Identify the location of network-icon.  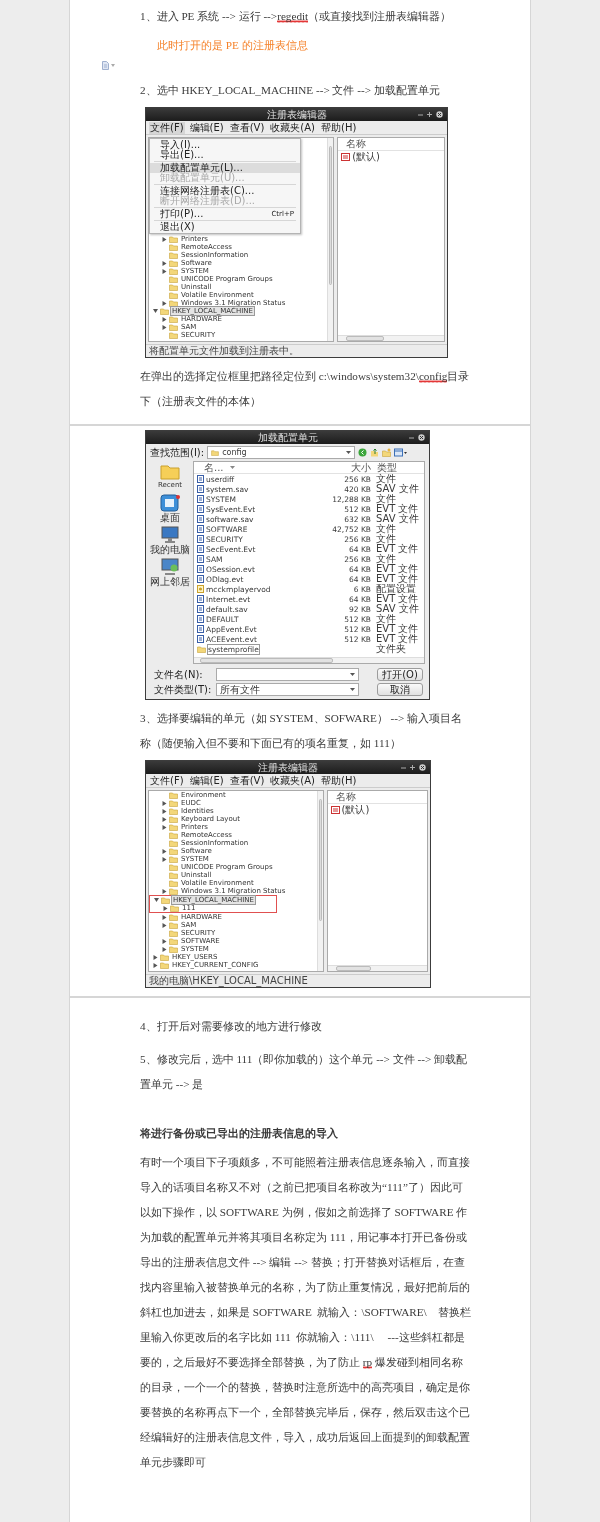
(170, 567).